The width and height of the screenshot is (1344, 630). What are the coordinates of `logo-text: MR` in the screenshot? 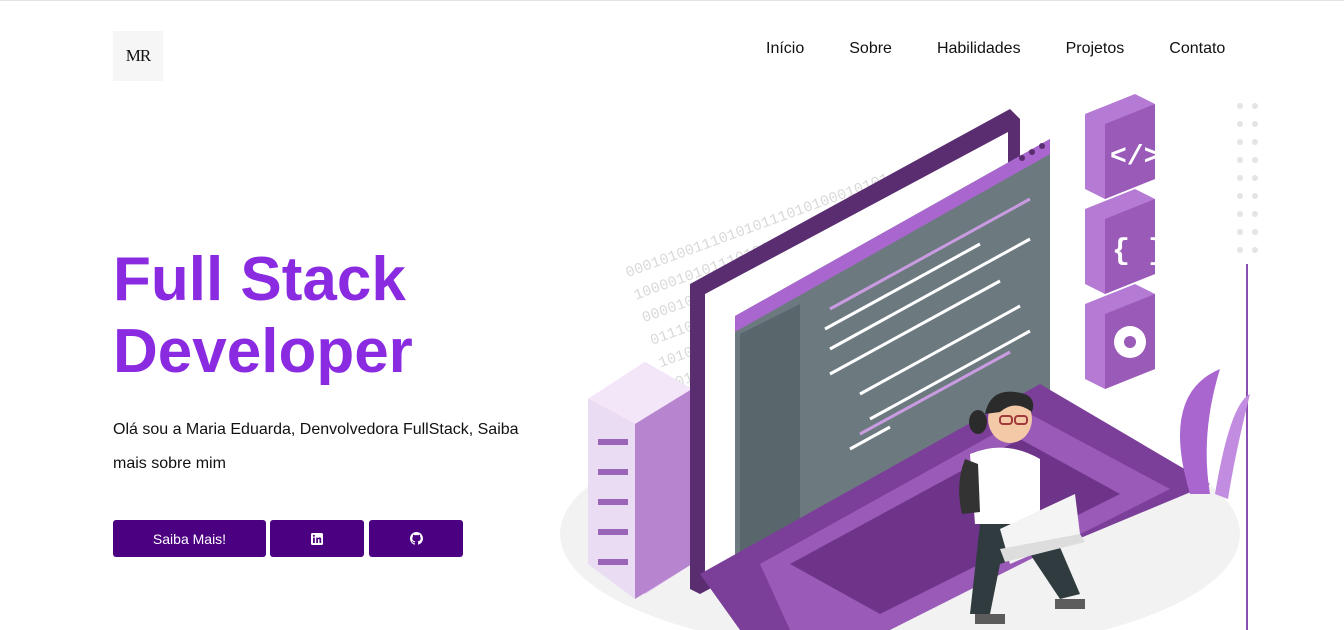 It's located at (138, 55).